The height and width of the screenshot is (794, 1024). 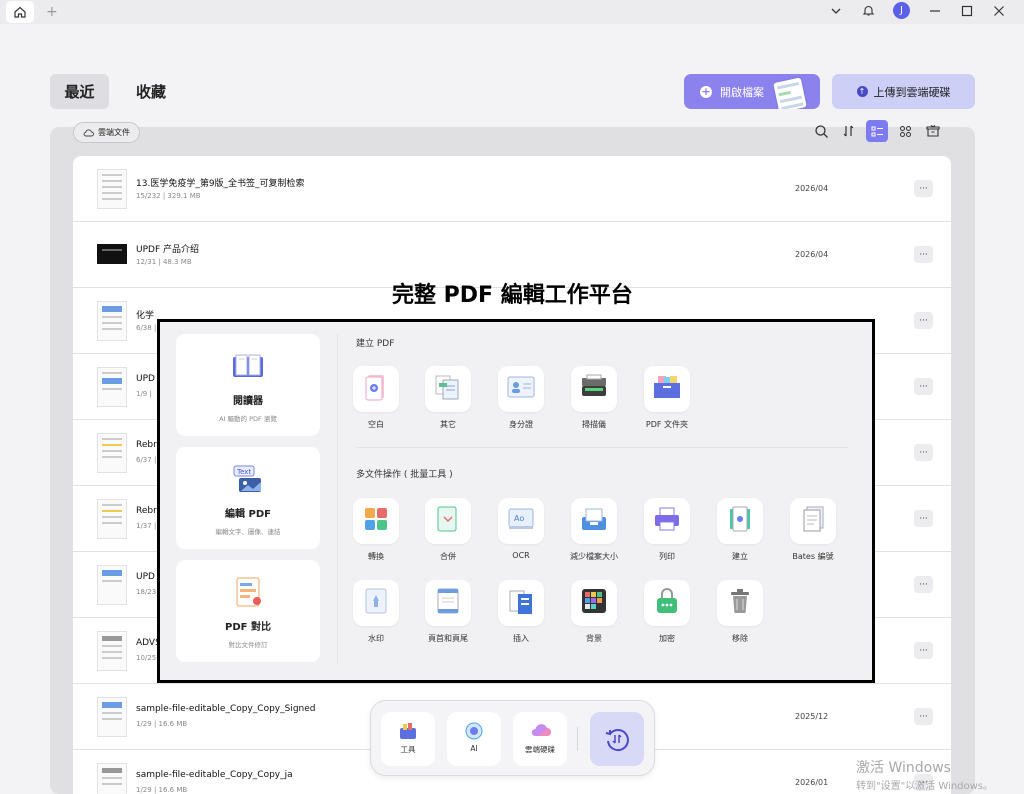 I want to click on overlay-title: 完整 PDF 編輯工作平台, so click(x=512, y=295).